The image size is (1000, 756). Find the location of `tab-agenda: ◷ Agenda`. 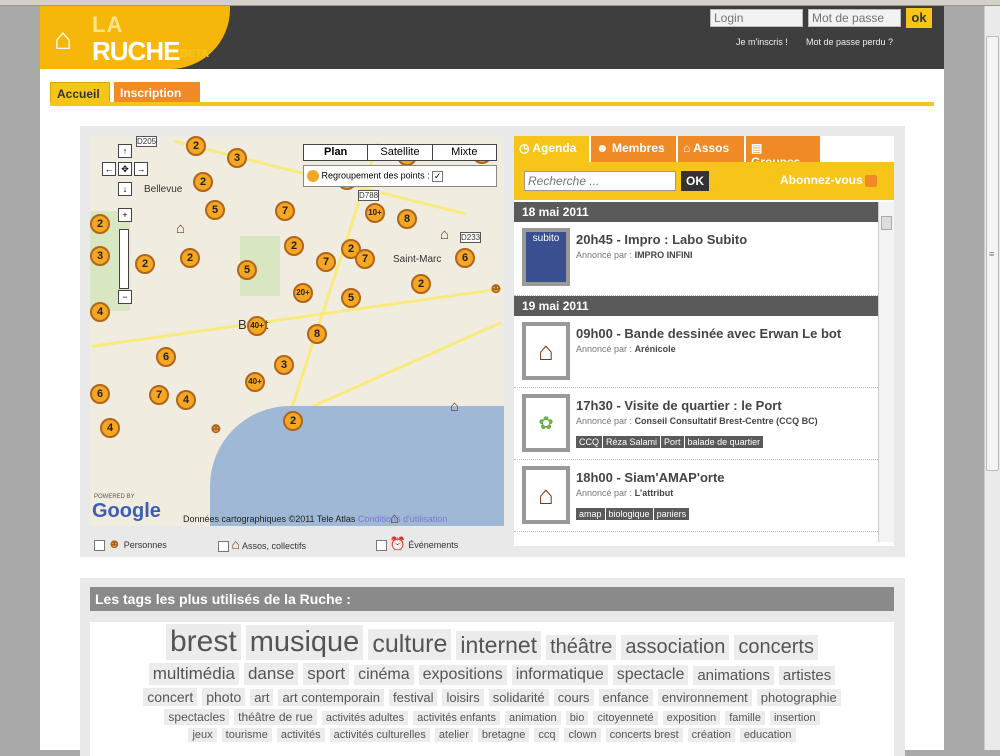

tab-agenda: ◷ Agenda is located at coordinates (551, 149).